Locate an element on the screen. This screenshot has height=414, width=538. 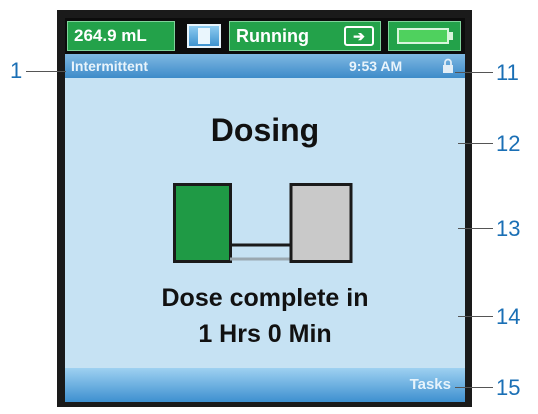
callout-13: 13 is located at coordinates (508, 228).